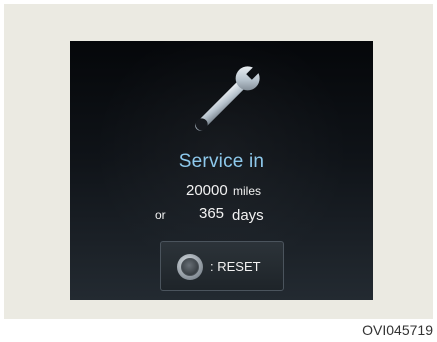  Describe the element at coordinates (190, 267) in the screenshot. I see `knob-icon` at that location.